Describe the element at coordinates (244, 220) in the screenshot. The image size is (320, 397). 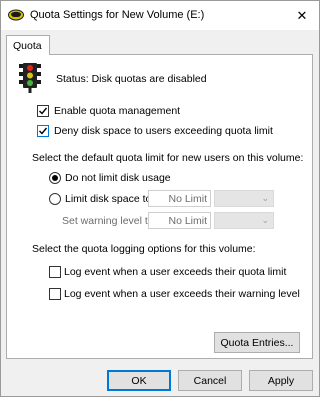
I see `warning-unit-select: ⌄` at that location.